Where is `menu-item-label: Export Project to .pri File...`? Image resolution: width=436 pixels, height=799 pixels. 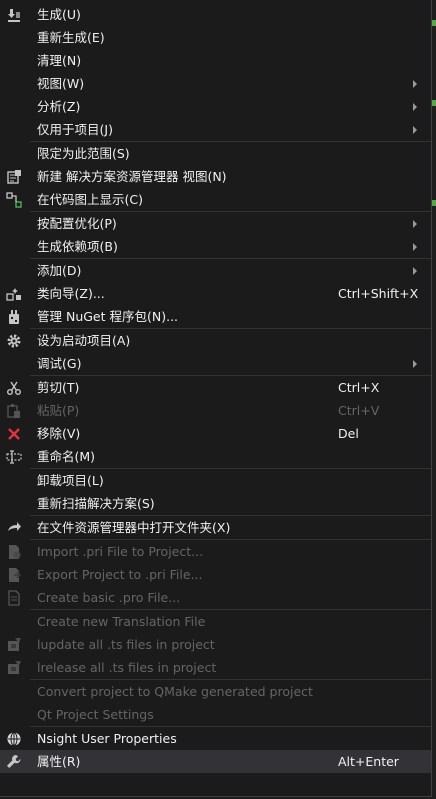 menu-item-label: Export Project to .pri File... is located at coordinates (120, 574).